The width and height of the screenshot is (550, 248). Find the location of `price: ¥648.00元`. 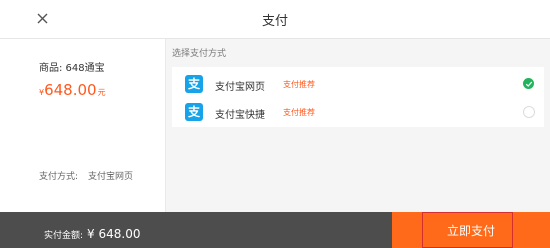

price: ¥648.00元 is located at coordinates (72, 89).